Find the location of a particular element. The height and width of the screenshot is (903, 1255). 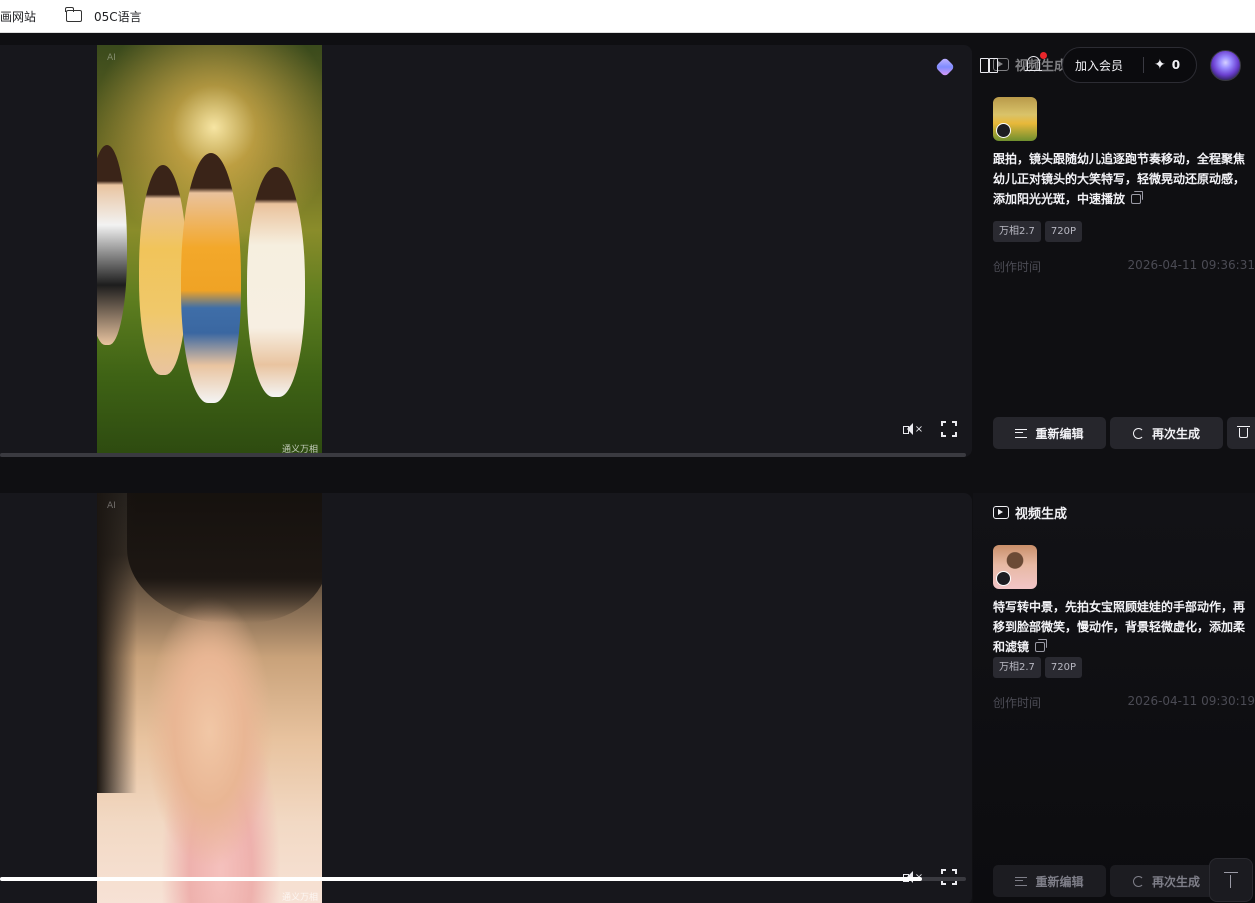

folder-icon is located at coordinates (74, 14).